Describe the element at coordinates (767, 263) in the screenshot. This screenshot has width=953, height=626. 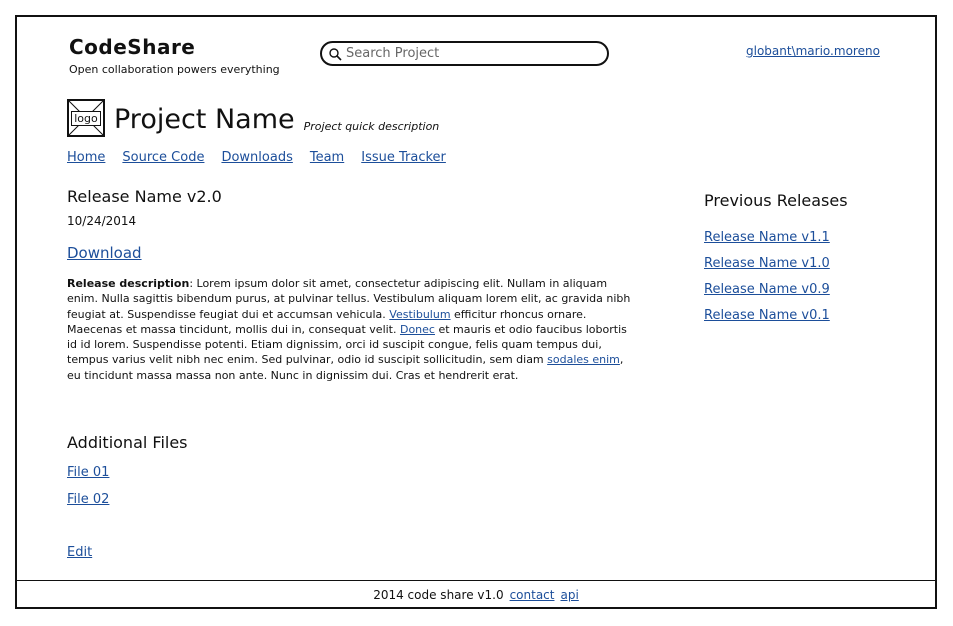
I see `release-link-v1-0: Release Name v1.0` at that location.